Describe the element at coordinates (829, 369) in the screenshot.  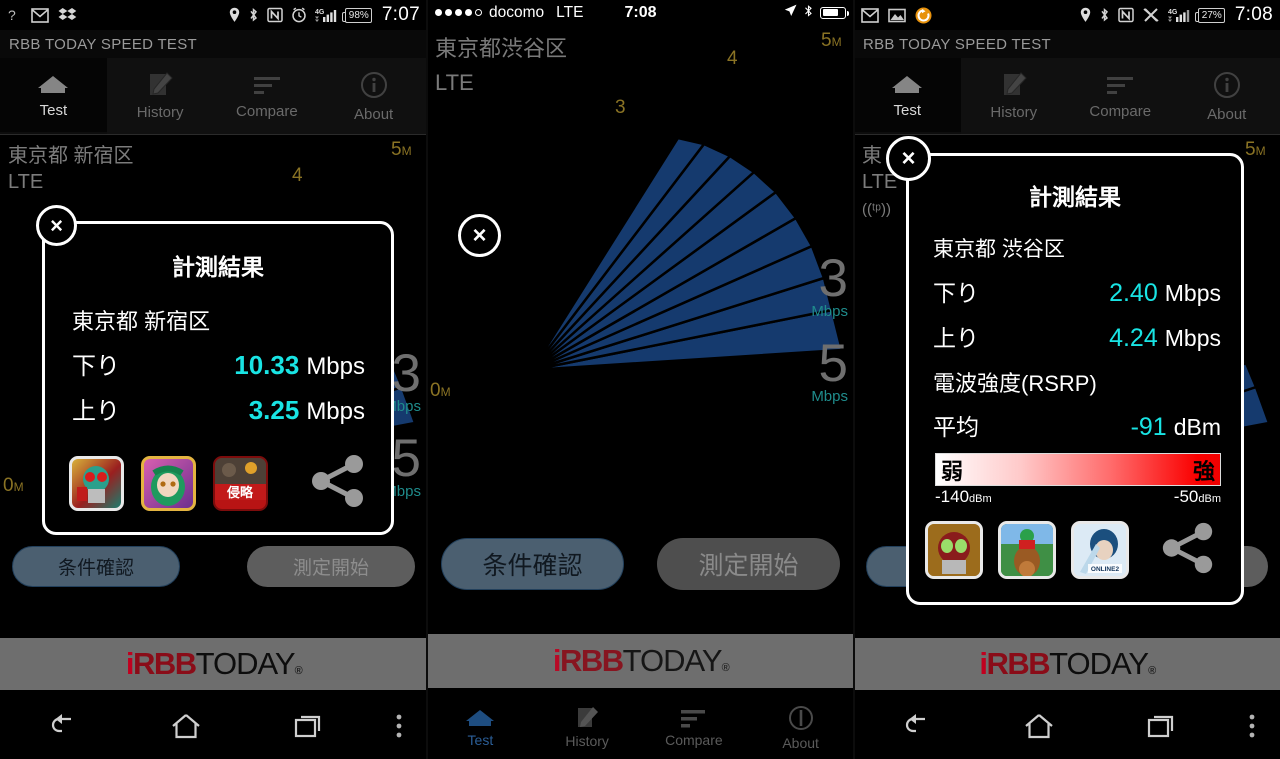
I see `gauge-readout-upload: 5 Mbps` at that location.